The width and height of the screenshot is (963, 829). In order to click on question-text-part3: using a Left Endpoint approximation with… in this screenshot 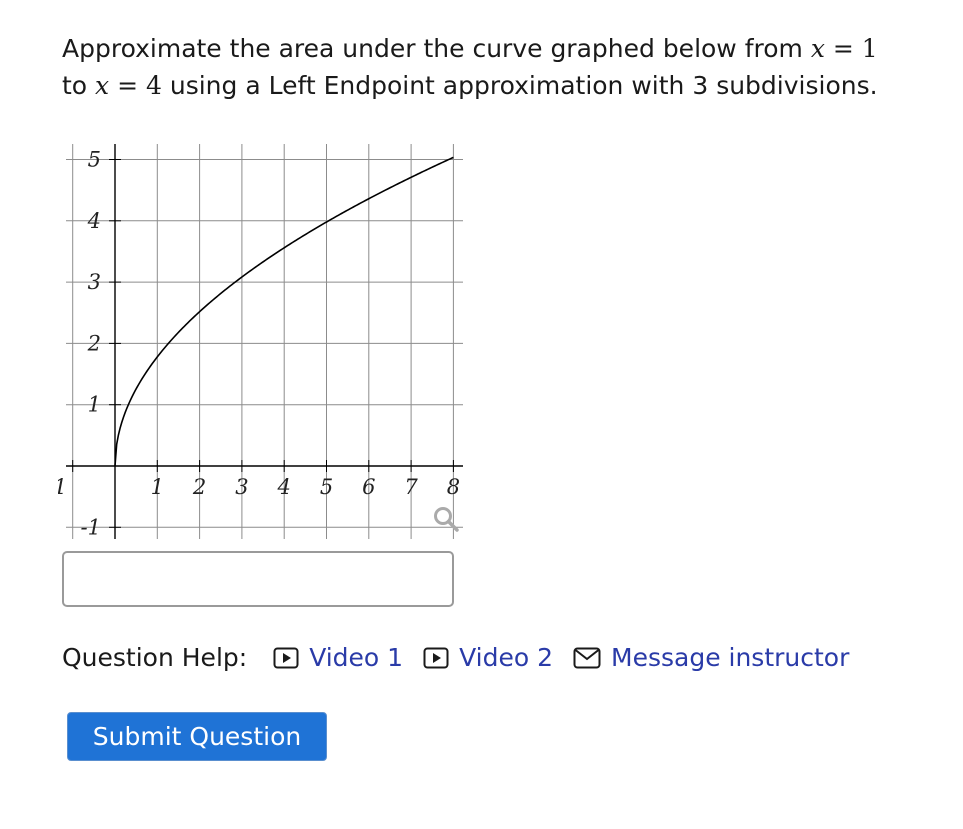, I will do `click(519, 85)`.